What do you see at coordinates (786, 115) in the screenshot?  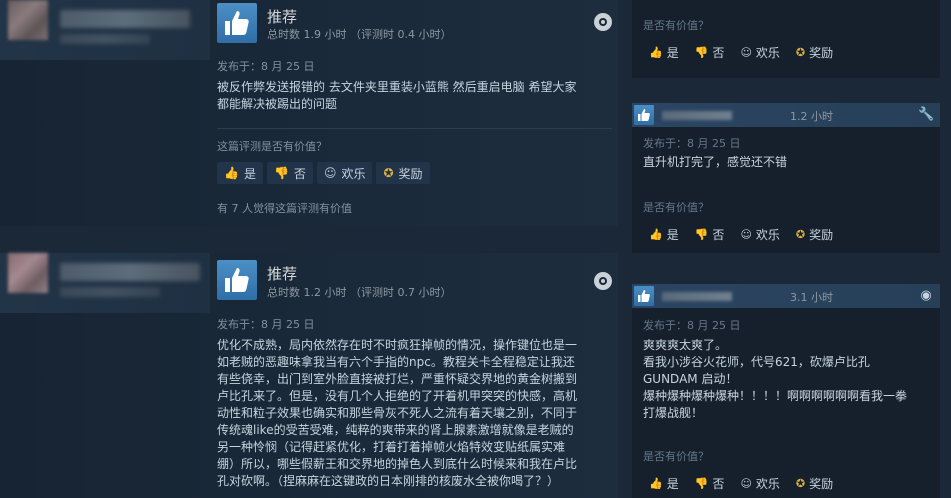 I see `comment-header: 1.2 小时 🔧` at bounding box center [786, 115].